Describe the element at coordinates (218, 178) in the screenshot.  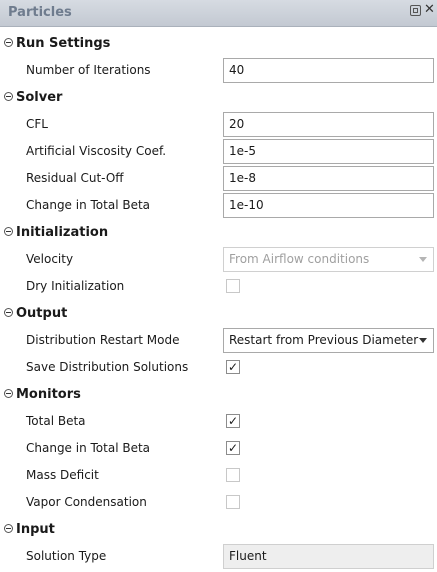
I see `row-residual-cutoff: Residual Cut-Off 1e-8` at that location.